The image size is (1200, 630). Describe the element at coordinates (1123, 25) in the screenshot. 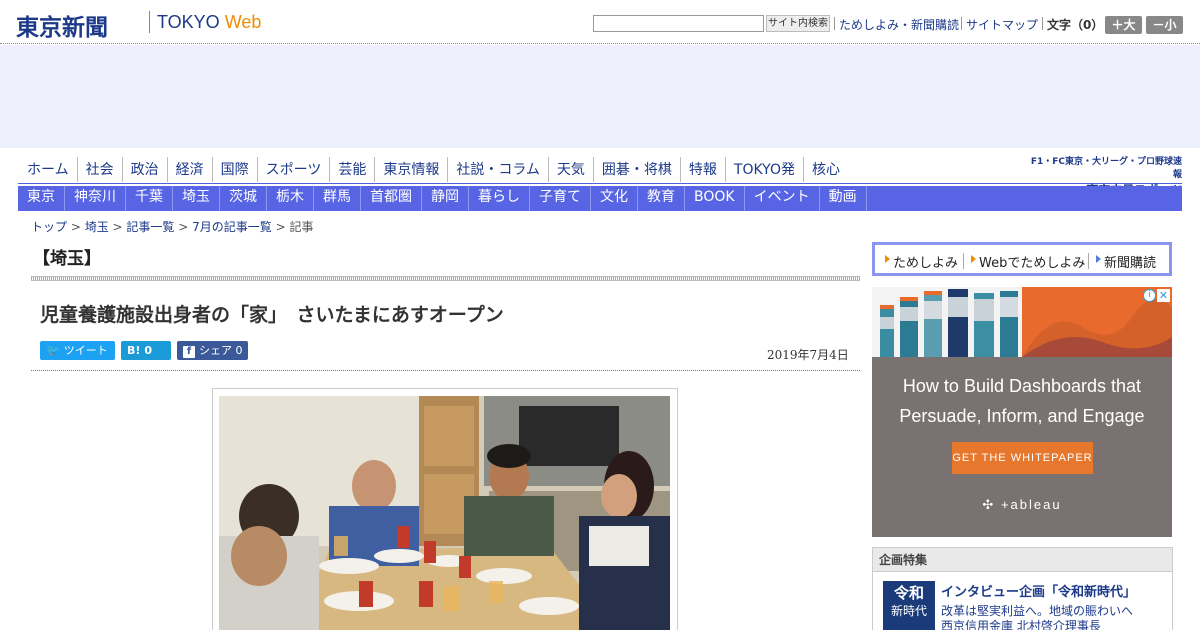

I see `font-increase-button: ＋大` at that location.